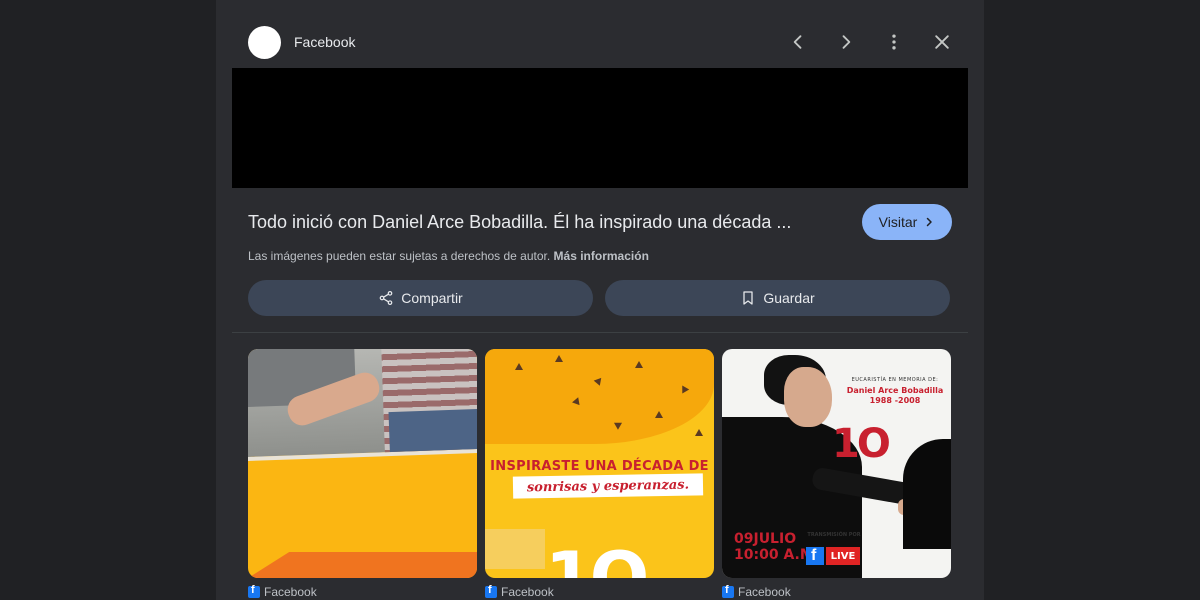 The height and width of the screenshot is (600, 1200). What do you see at coordinates (597, 557) in the screenshot?
I see `poster-ten: 1O` at bounding box center [597, 557].